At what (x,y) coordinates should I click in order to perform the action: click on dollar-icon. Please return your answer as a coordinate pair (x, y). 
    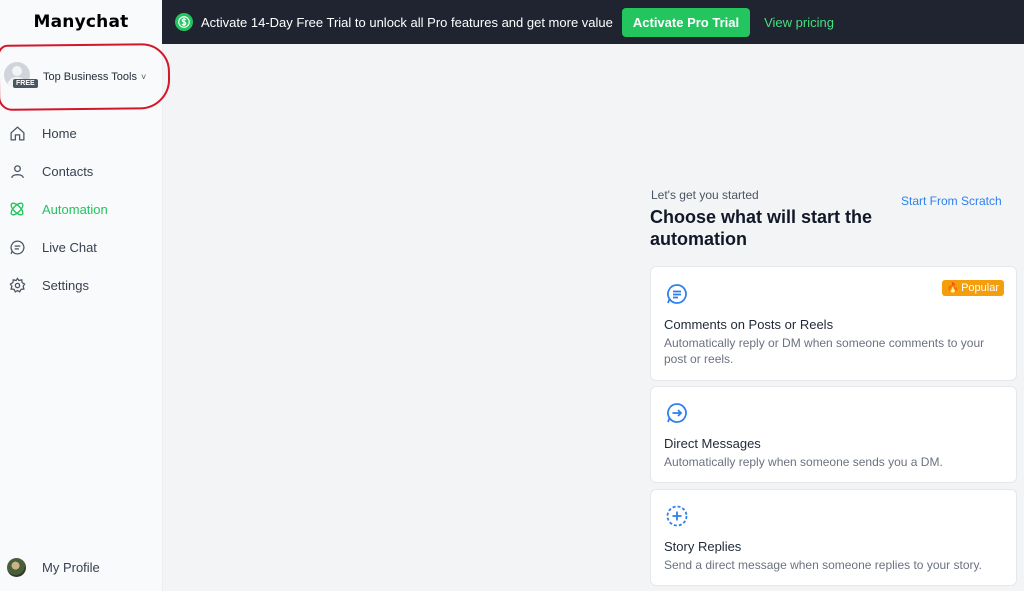
    Looking at the image, I should click on (184, 22).